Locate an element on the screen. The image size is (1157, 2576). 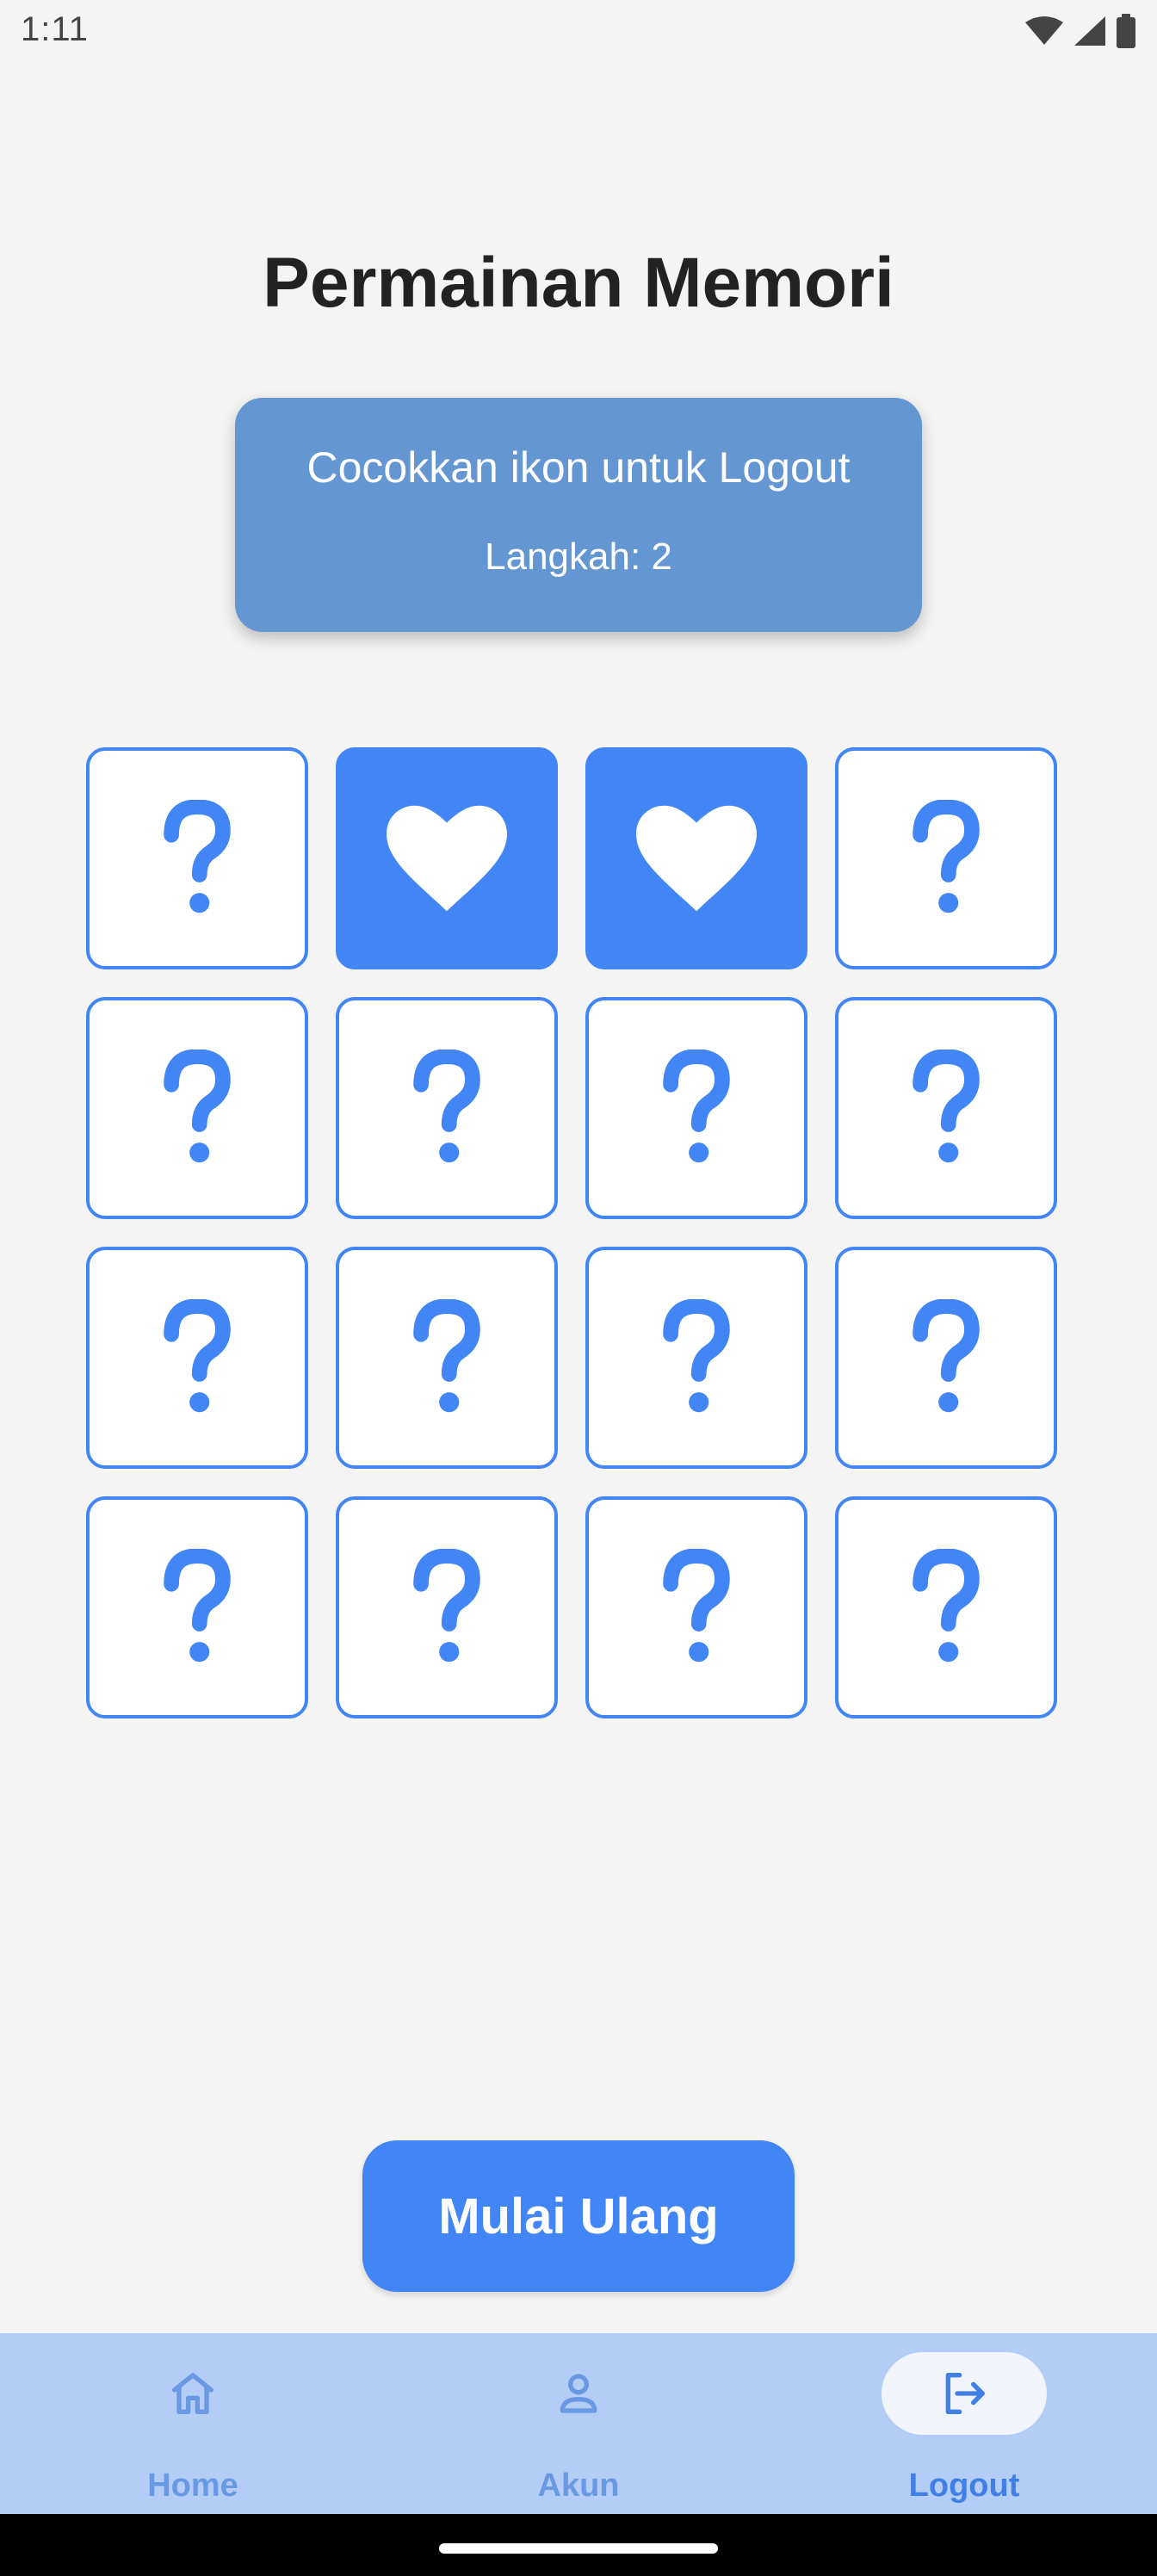
nav-item-logout-indicator is located at coordinates (965, 2394).